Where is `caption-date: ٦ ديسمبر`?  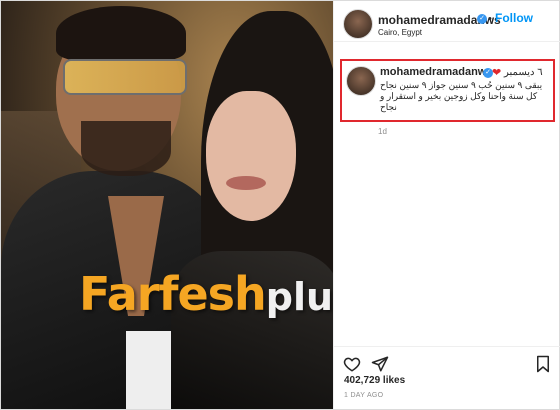 caption-date: ٦ ديسمبر is located at coordinates (523, 72).